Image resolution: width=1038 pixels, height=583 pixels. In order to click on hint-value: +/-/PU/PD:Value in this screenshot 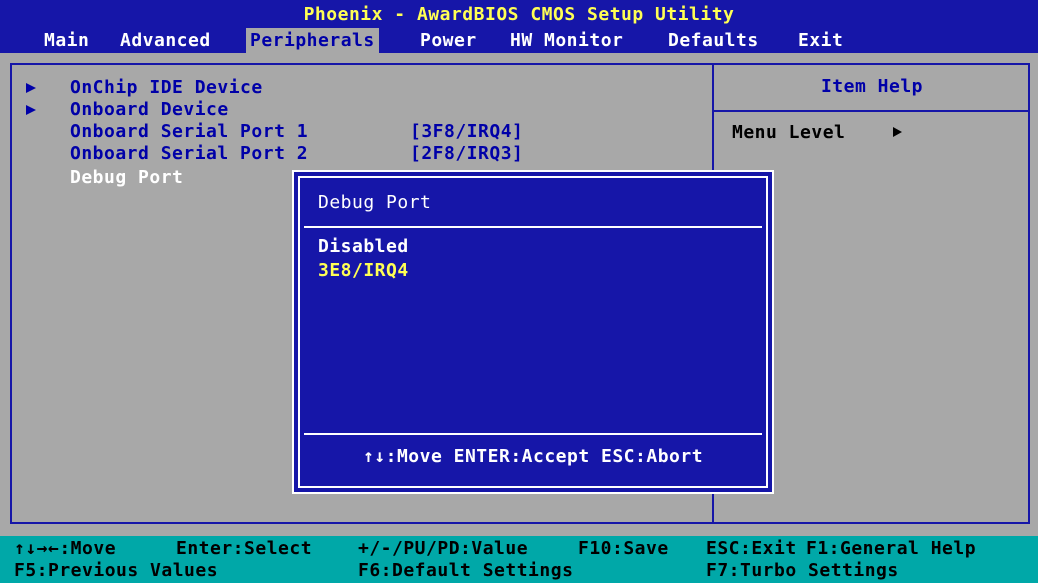, I will do `click(443, 548)`.